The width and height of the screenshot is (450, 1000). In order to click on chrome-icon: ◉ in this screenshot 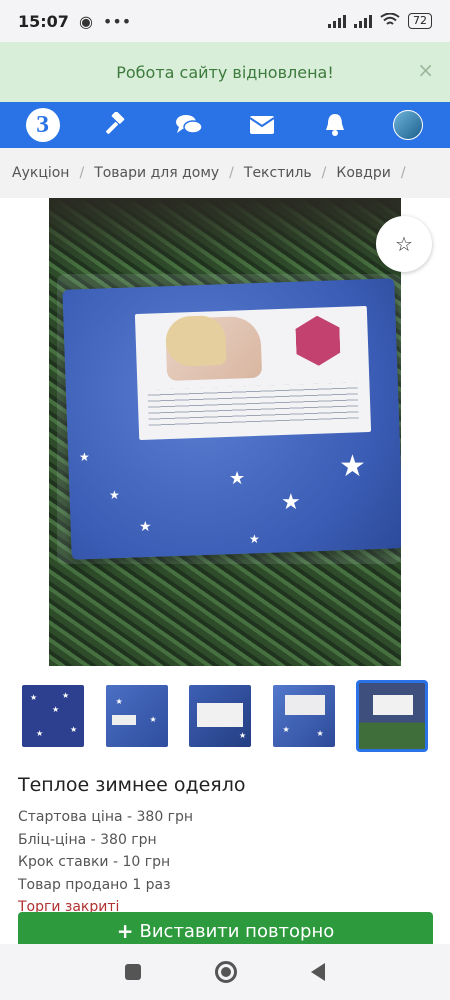, I will do `click(85, 21)`.